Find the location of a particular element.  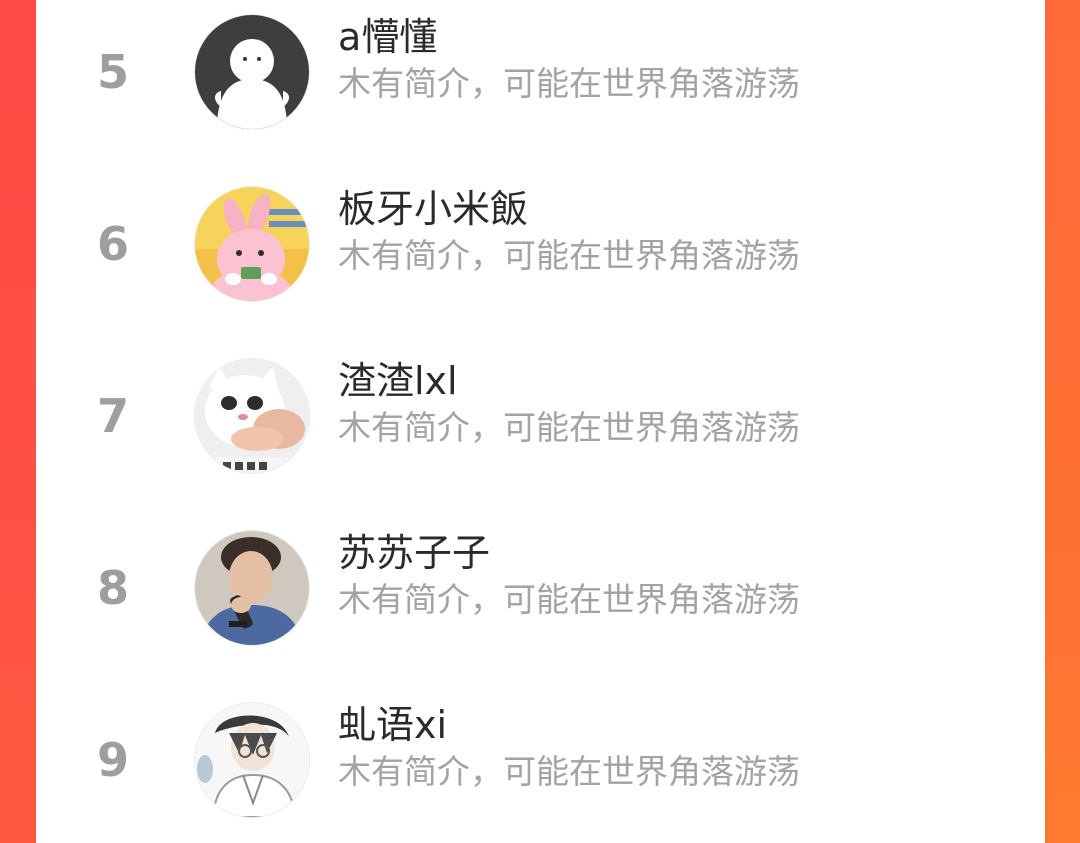

ranking-row-7: 7 渣渣lxl 木有简介，可能在世界角落游荡 is located at coordinates (540, 421).